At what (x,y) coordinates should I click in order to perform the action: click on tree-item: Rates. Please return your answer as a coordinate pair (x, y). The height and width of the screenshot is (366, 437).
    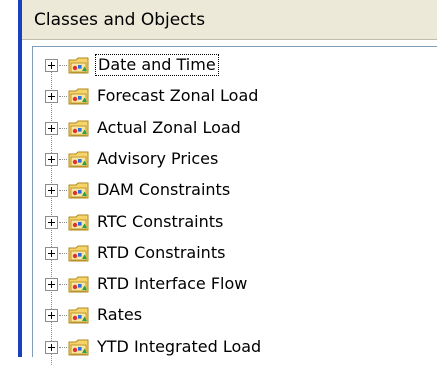
    Looking at the image, I should click on (235, 318).